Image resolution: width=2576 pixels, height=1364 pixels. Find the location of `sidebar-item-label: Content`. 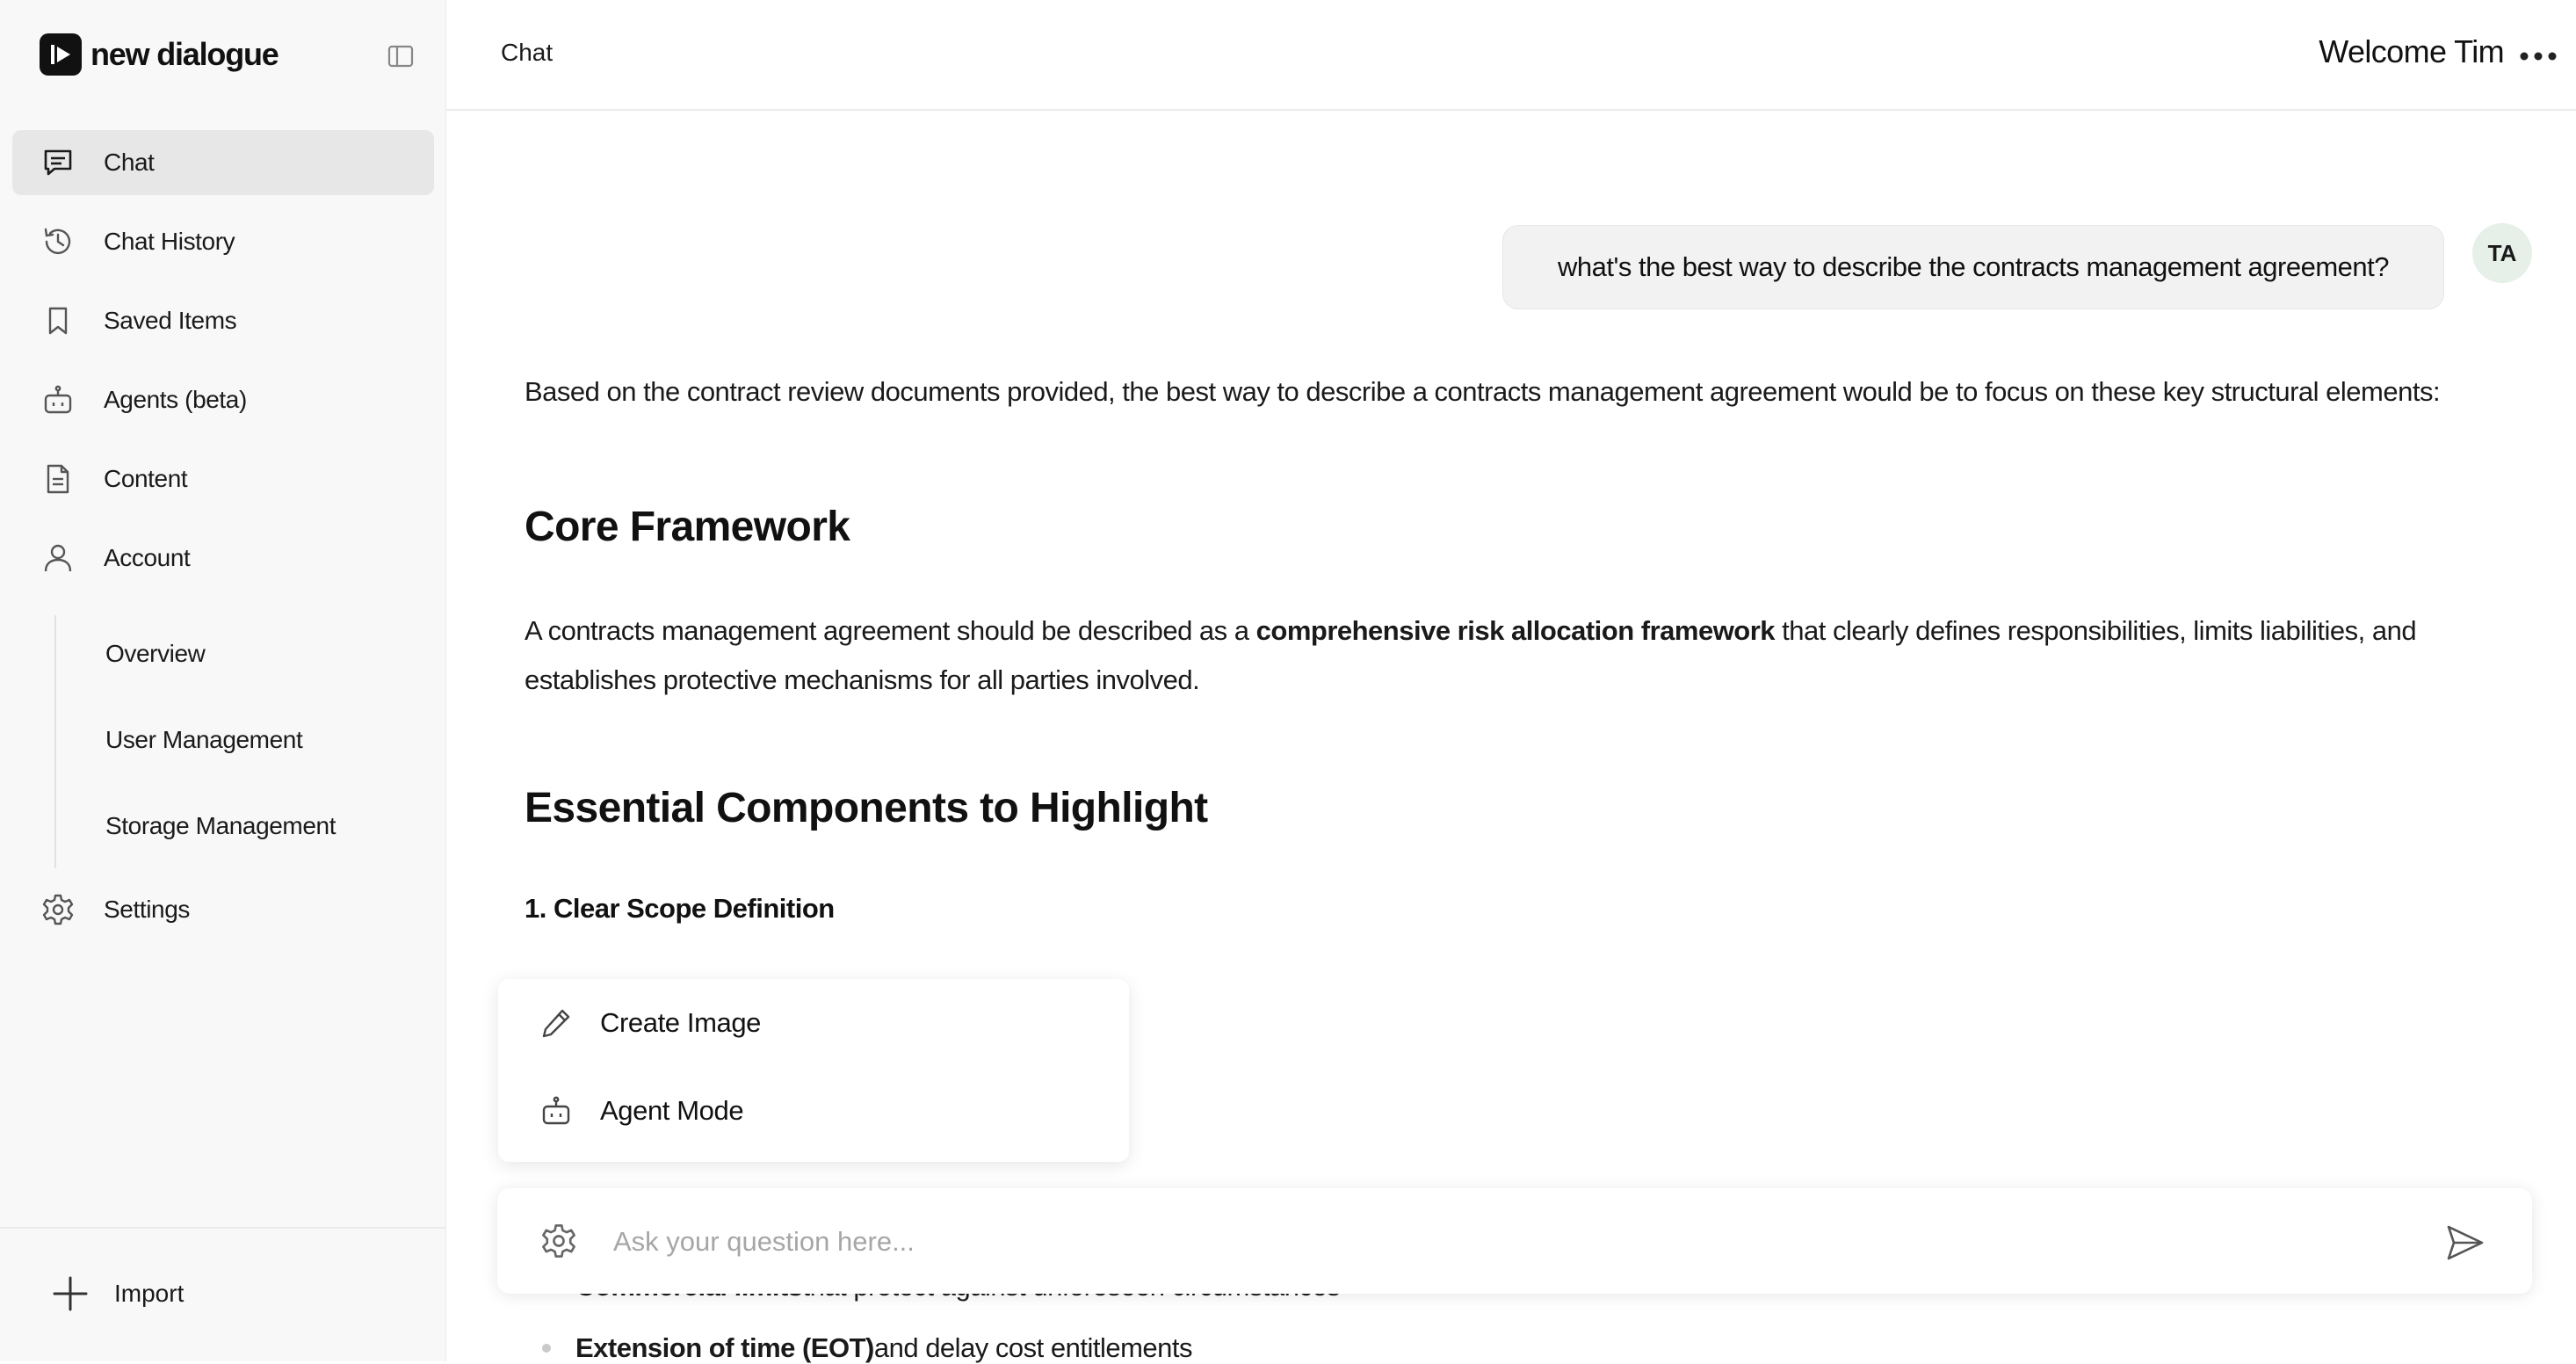

sidebar-item-label: Content is located at coordinates (146, 479).